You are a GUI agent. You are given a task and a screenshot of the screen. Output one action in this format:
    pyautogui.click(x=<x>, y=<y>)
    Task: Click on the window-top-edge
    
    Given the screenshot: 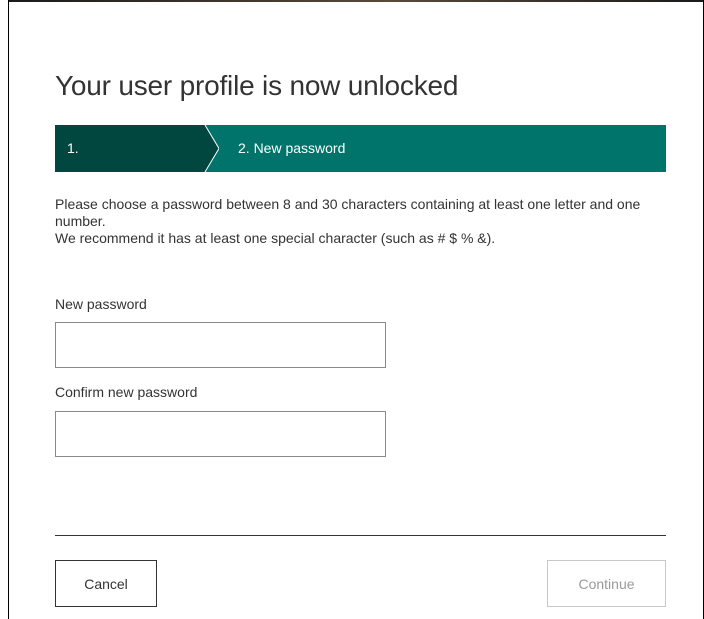 What is the action you would take?
    pyautogui.click(x=356, y=1)
    